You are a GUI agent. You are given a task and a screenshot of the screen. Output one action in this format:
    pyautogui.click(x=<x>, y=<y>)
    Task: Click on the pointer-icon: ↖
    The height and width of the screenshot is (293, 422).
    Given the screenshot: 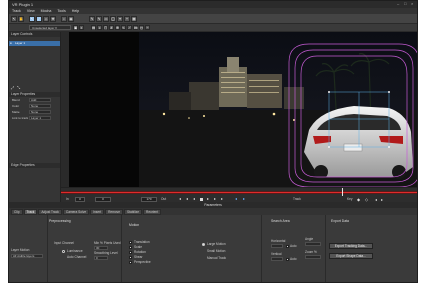 What is the action you would take?
    pyautogui.click(x=14, y=19)
    